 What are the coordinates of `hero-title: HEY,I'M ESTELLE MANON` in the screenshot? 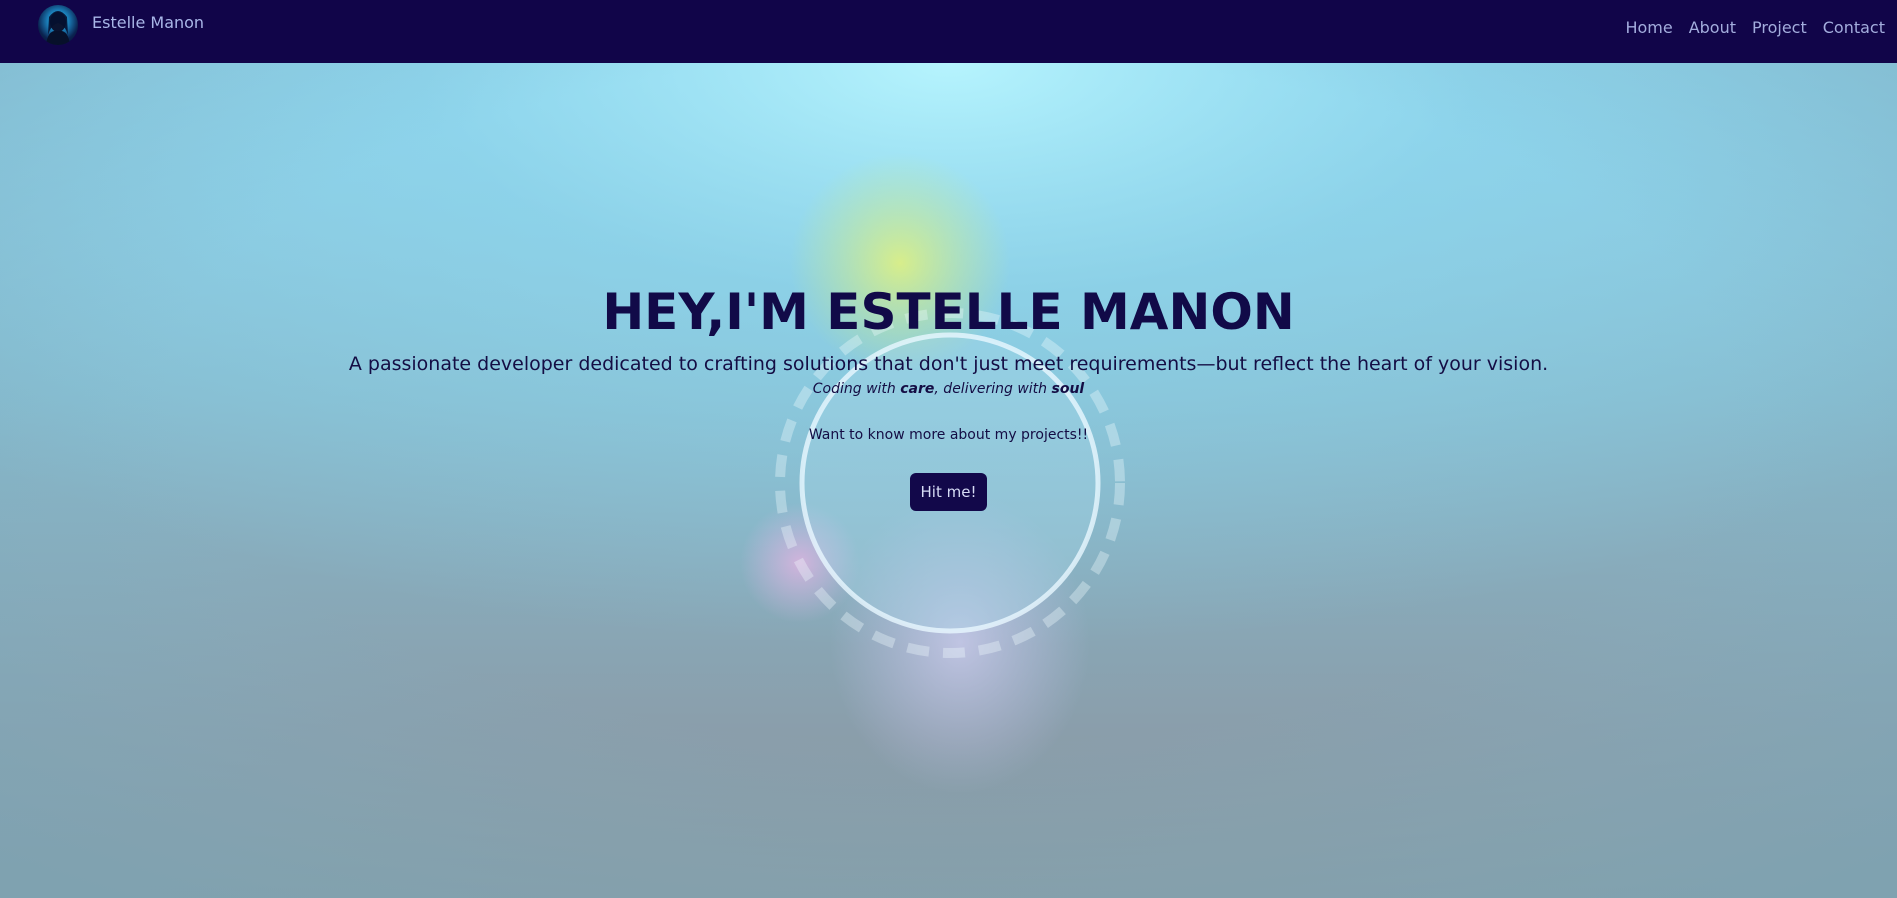 It's located at (948, 312).